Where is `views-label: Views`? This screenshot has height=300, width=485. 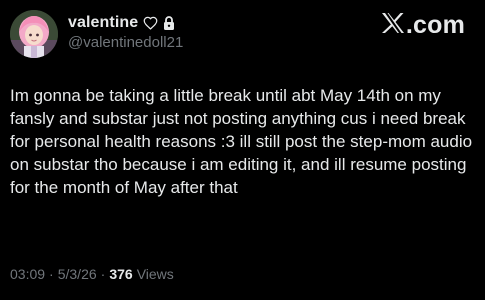 views-label: Views is located at coordinates (155, 274).